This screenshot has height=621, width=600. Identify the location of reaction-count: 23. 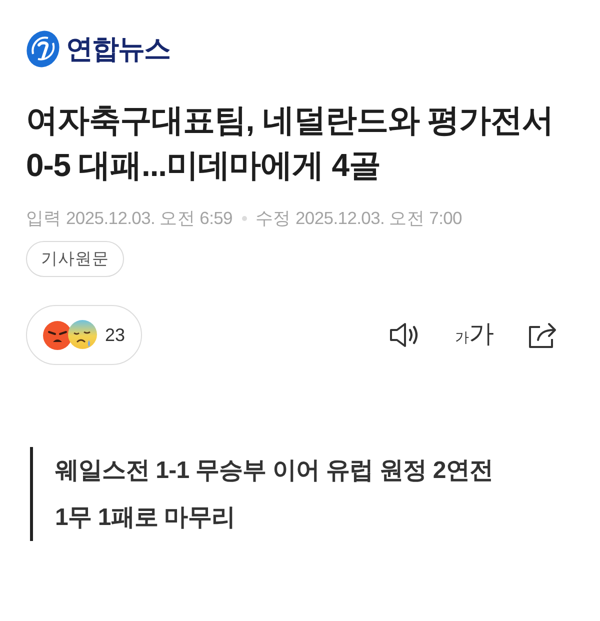
(115, 335).